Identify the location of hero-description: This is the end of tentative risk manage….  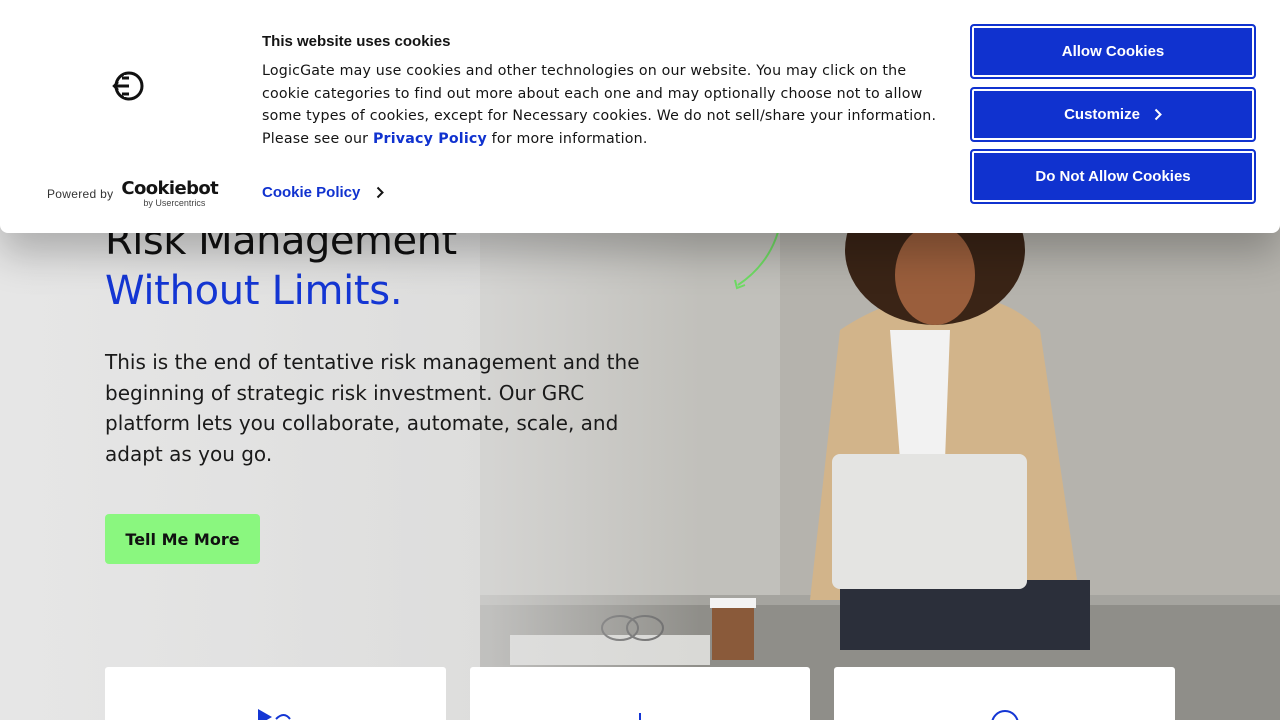
(372, 408).